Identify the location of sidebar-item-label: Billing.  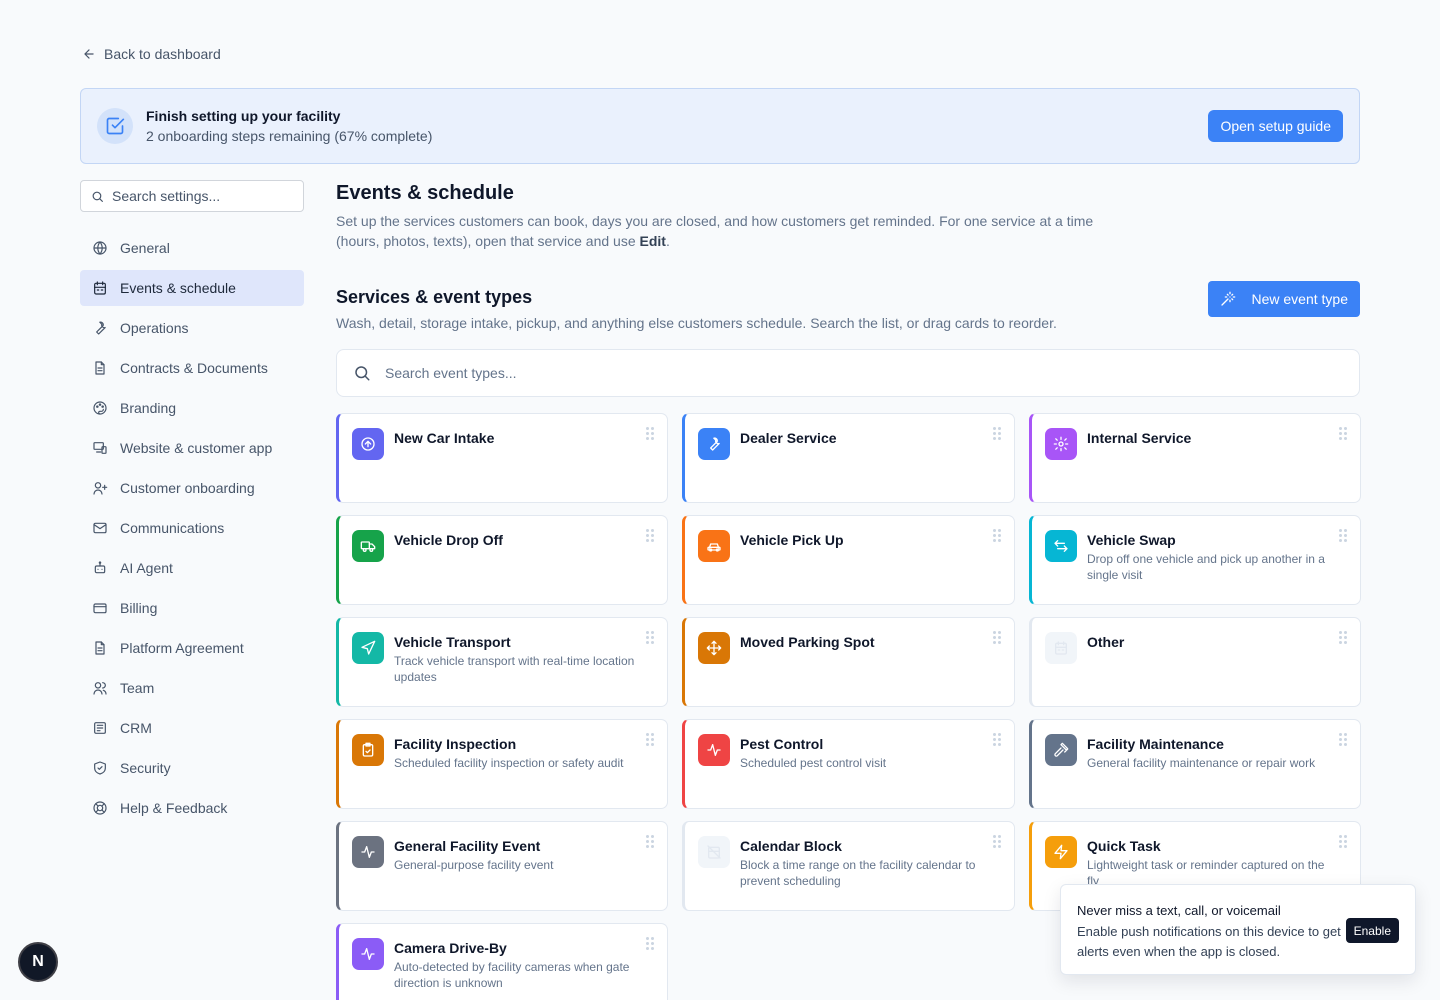
(139, 608).